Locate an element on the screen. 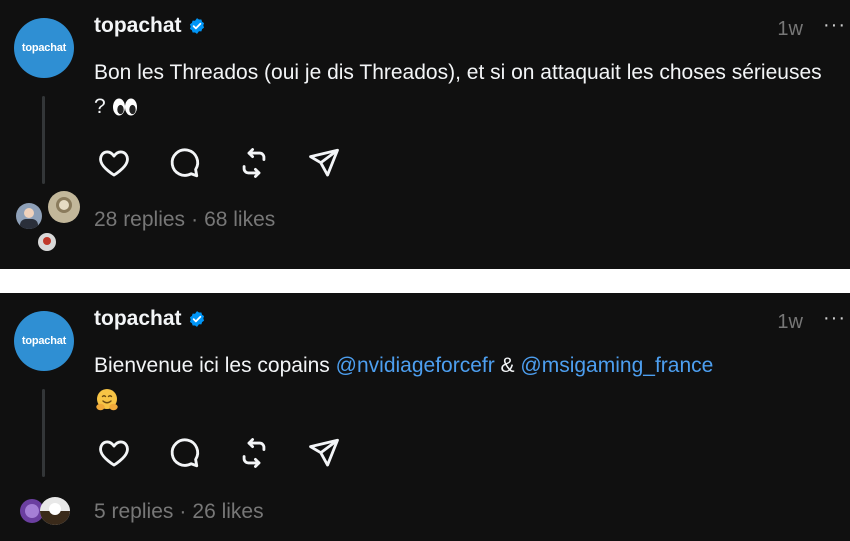  mention-link: @nvidiageforcefr is located at coordinates (415, 365).